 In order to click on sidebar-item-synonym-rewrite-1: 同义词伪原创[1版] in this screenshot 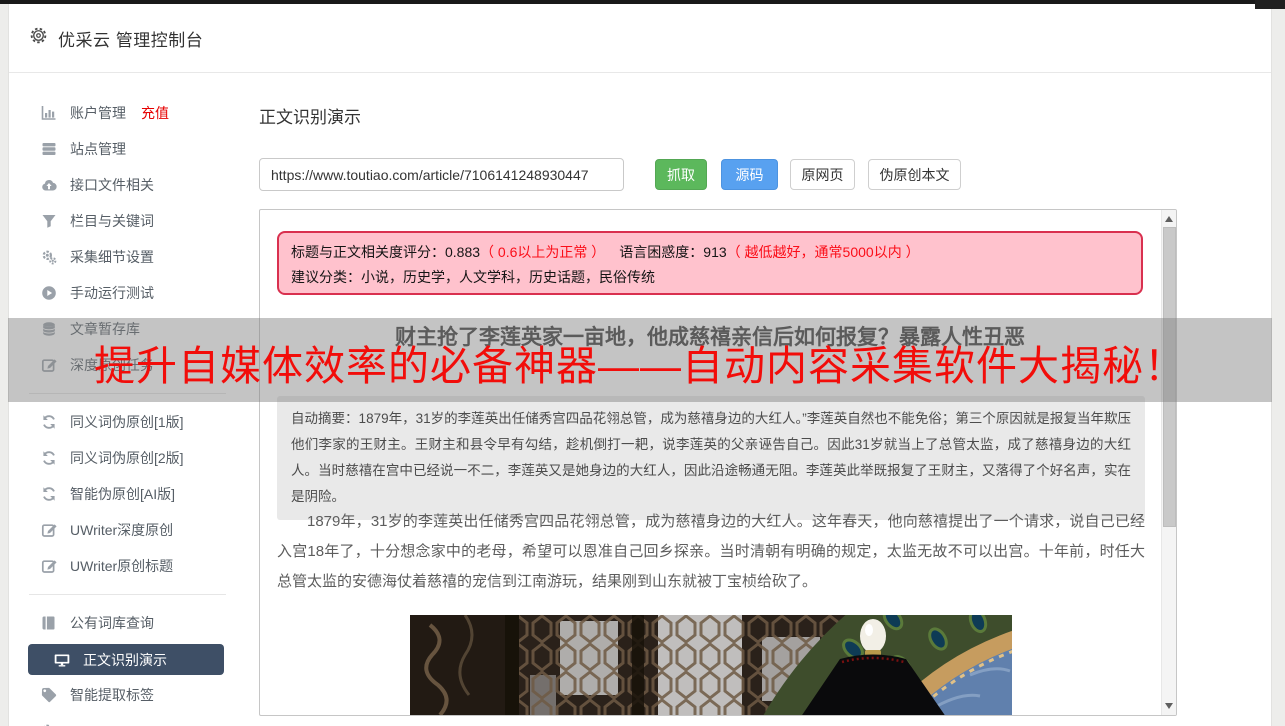, I will do `click(125, 422)`.